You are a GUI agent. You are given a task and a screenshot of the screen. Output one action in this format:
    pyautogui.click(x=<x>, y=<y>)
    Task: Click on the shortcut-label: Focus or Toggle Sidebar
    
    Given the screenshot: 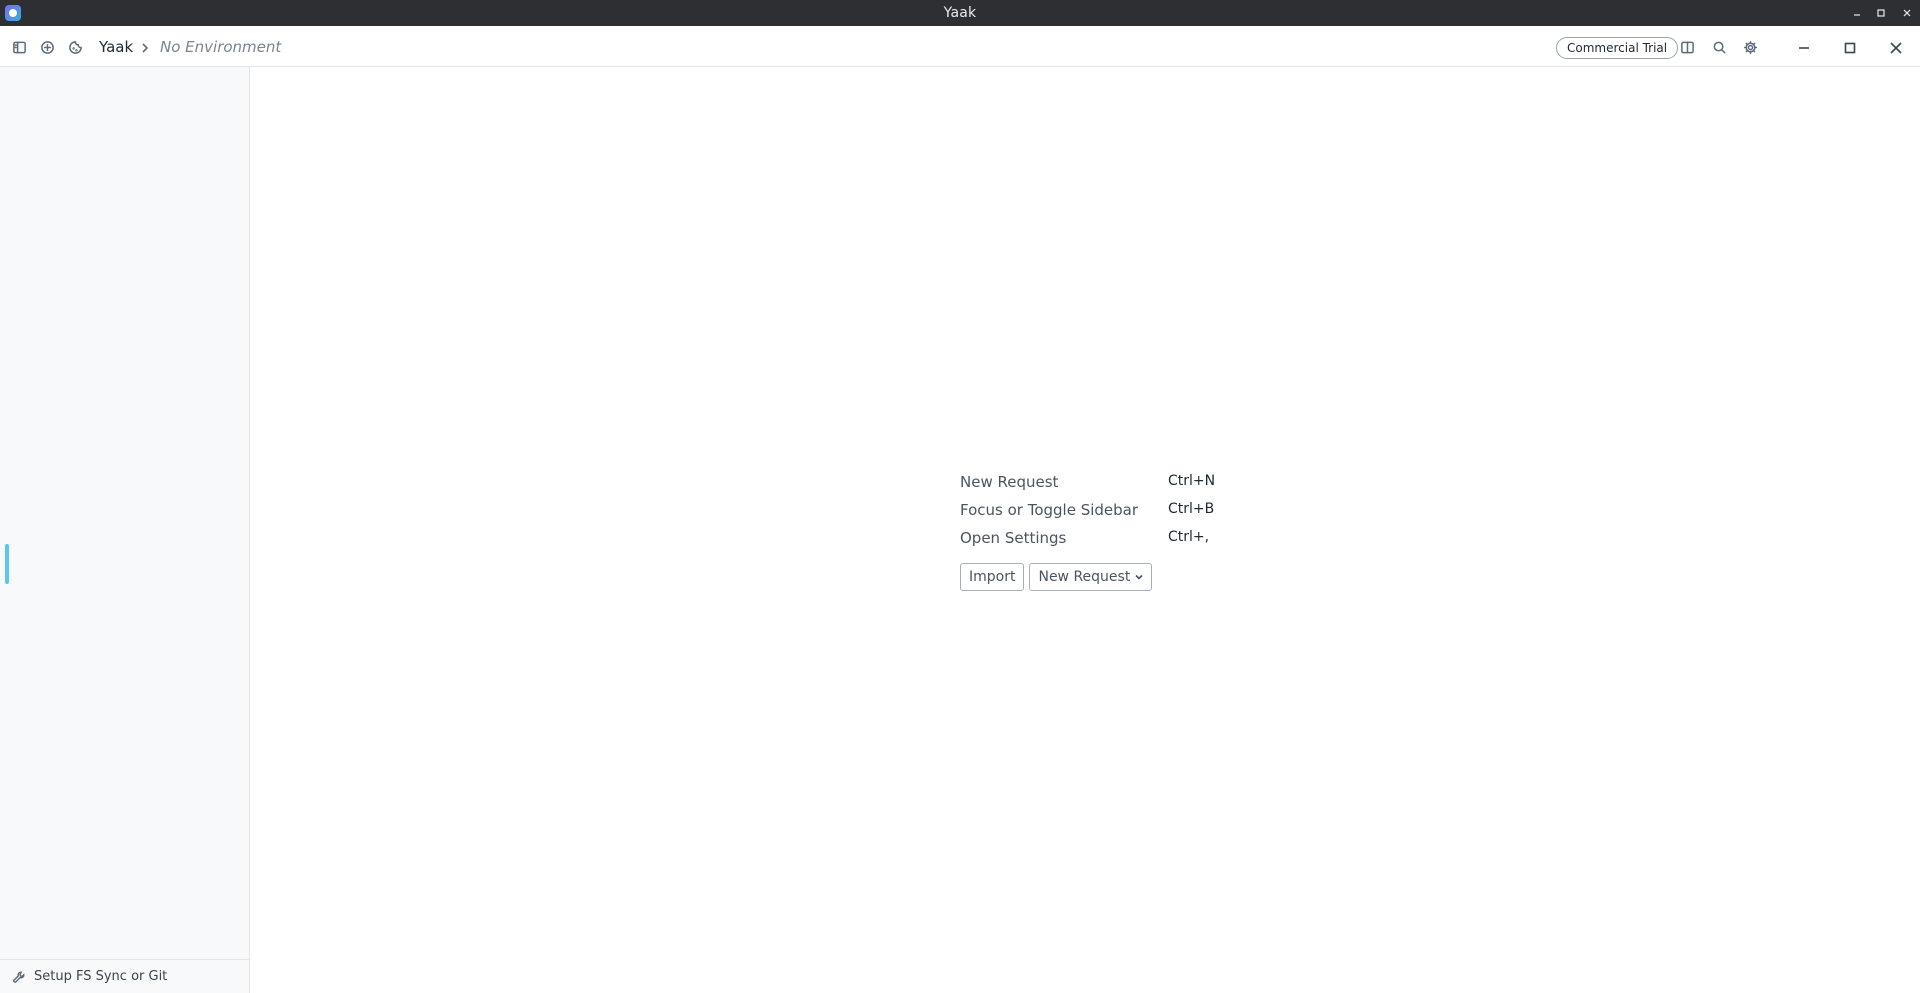 What is the action you would take?
    pyautogui.click(x=1049, y=510)
    